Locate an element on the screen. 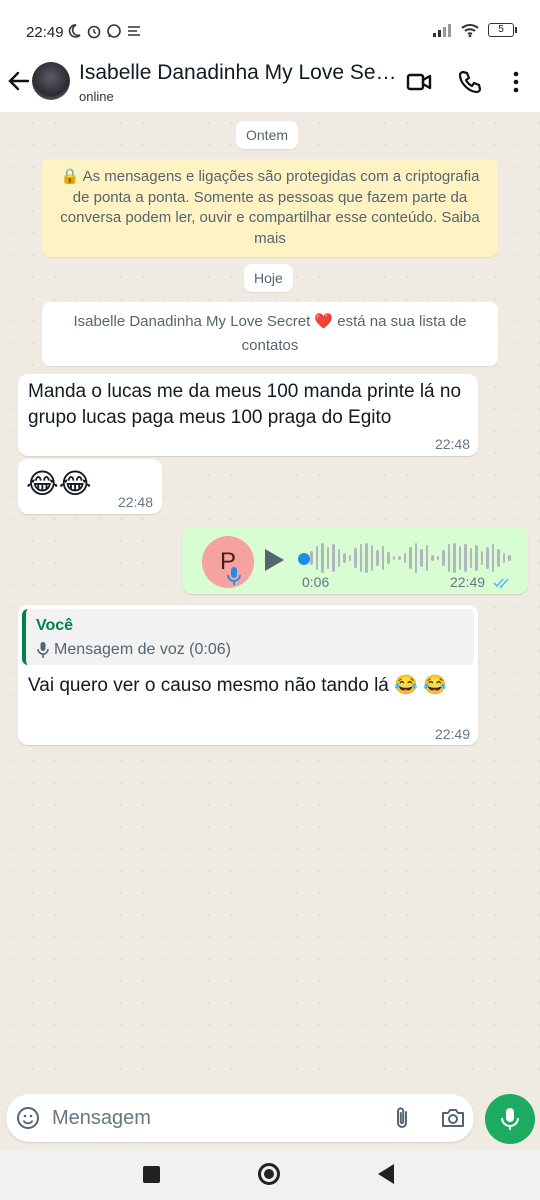  voice-waveform is located at coordinates (410, 558).